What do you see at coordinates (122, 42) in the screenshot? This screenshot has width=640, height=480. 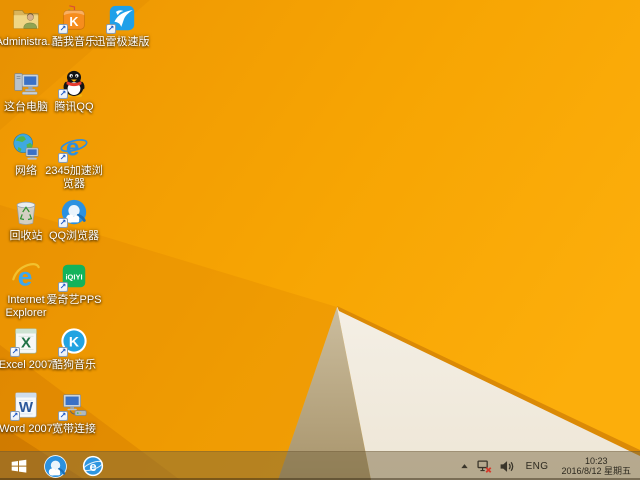 I see `desktop-icon-label: 迅雷极速版` at bounding box center [122, 42].